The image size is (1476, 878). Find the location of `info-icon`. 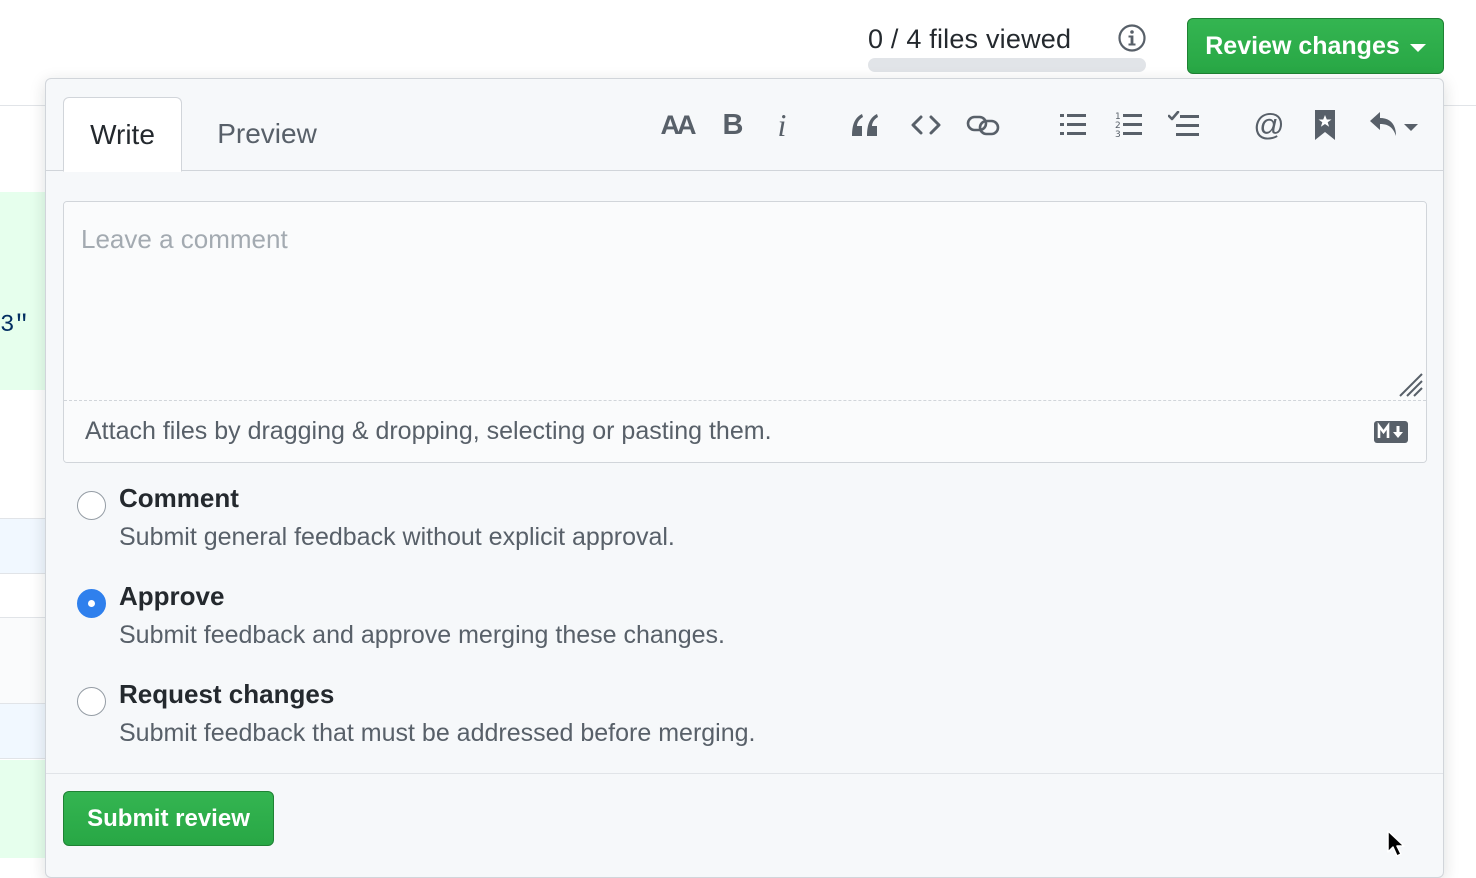

info-icon is located at coordinates (1132, 38).